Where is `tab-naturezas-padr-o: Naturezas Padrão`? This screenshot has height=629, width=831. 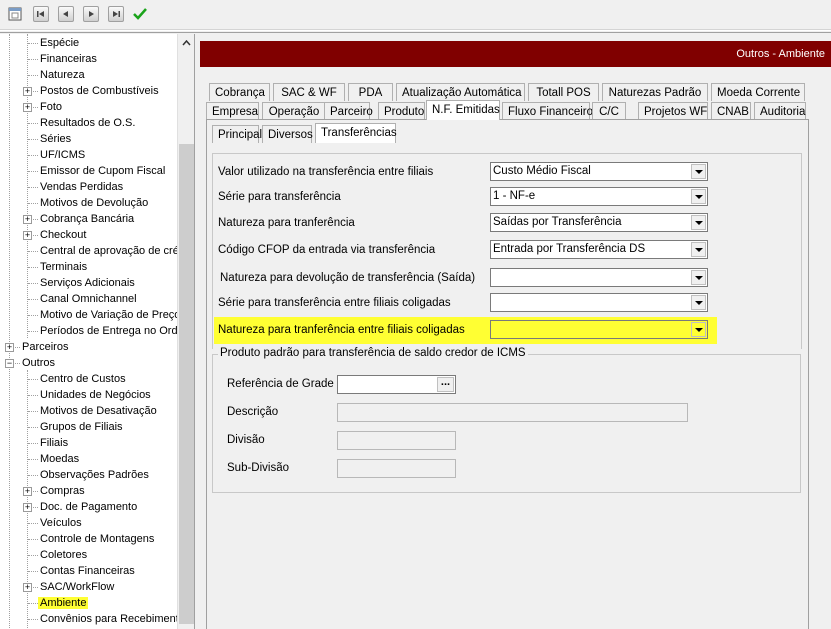
tab-naturezas-padr-o: Naturezas Padrão is located at coordinates (655, 92).